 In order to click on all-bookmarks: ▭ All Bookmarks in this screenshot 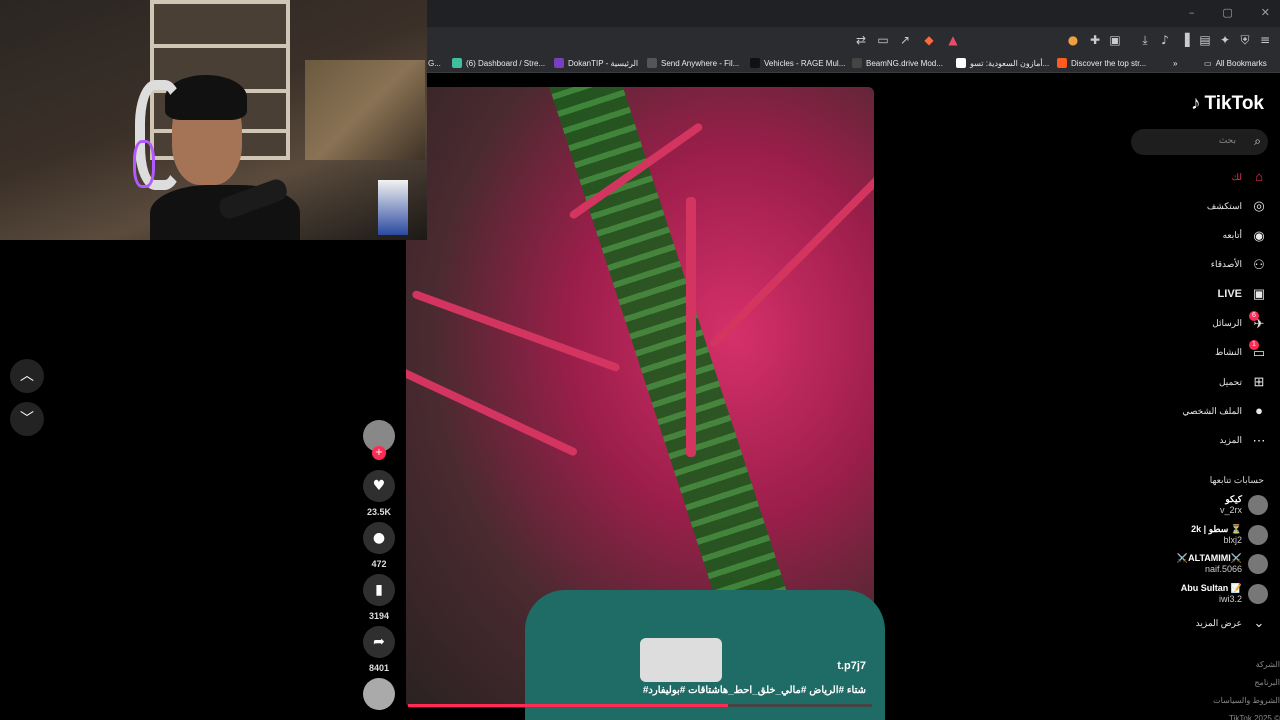, I will do `click(1235, 63)`.